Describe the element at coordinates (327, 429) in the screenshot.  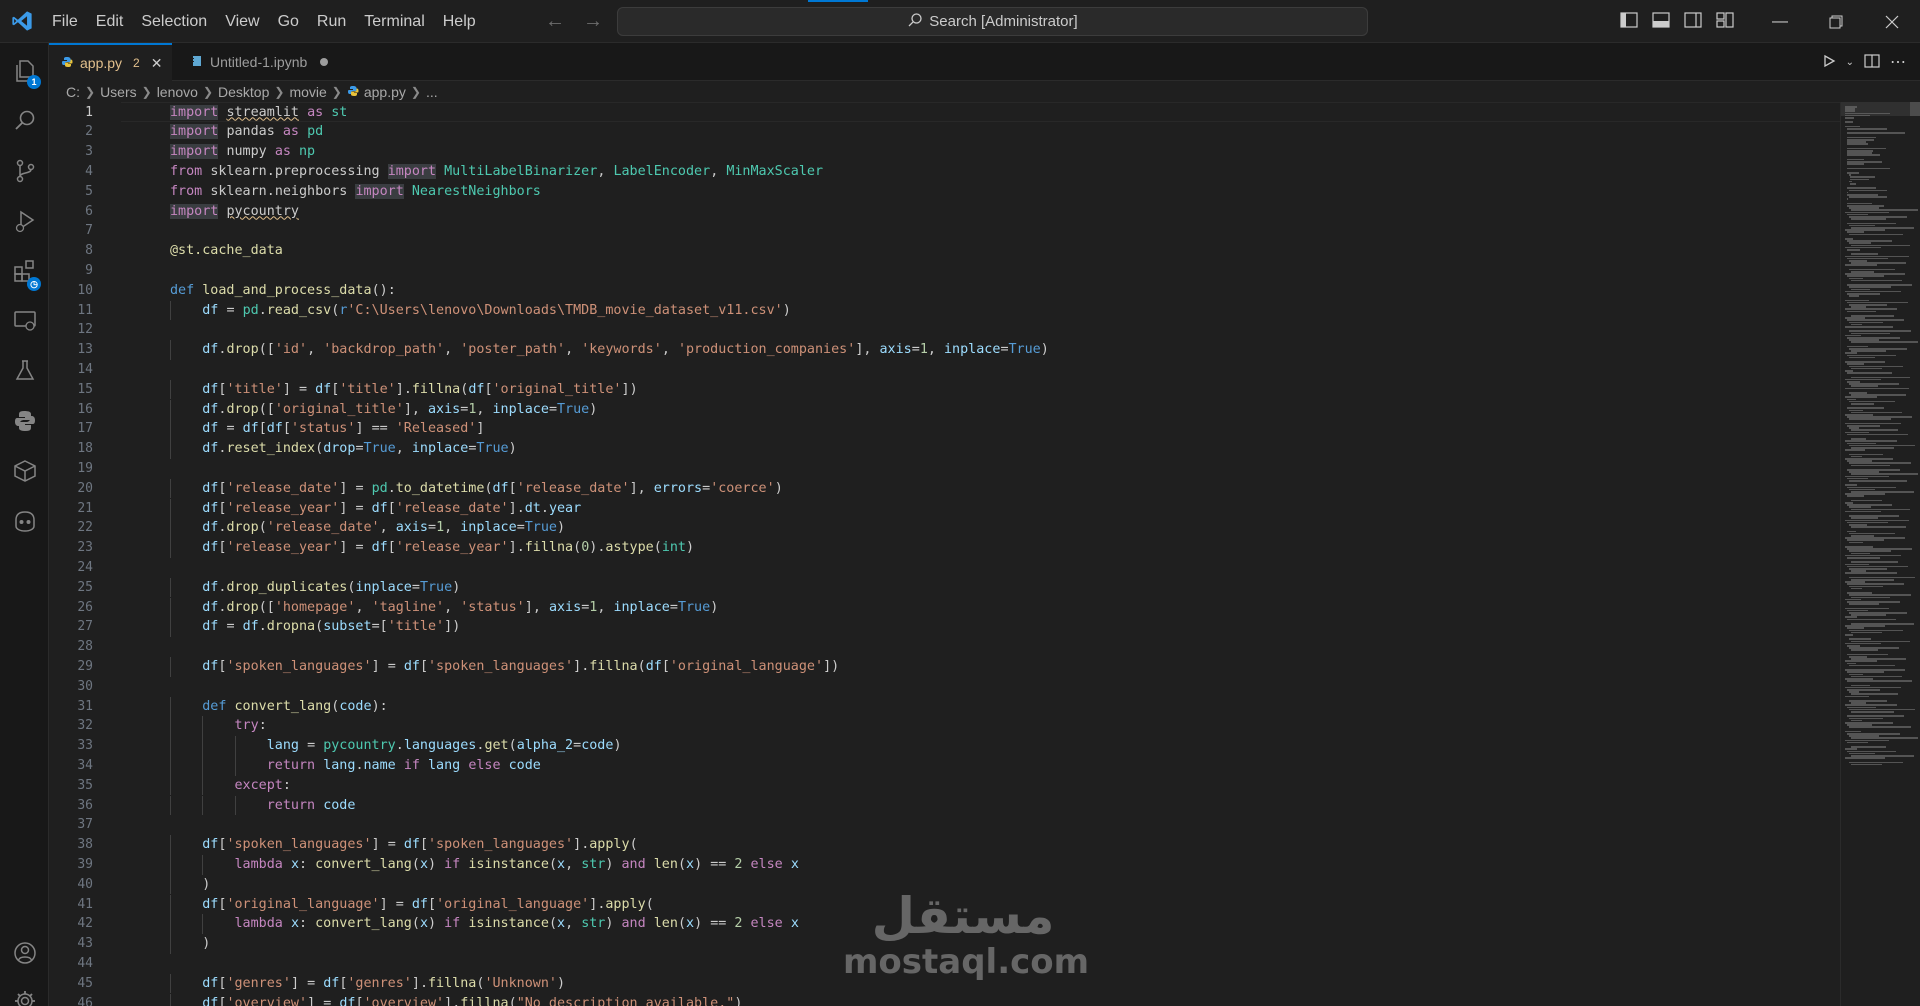
I see `code-line: df = df[df['status'] == 'Released']` at that location.